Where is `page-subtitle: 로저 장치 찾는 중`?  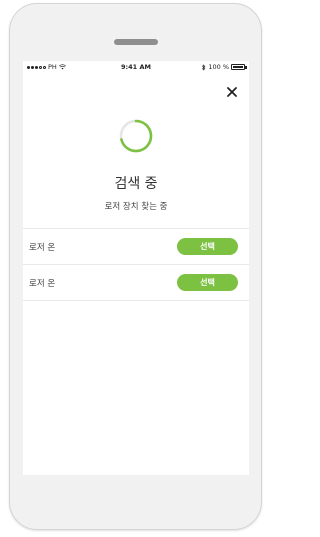 page-subtitle: 로저 장치 찾는 중 is located at coordinates (136, 207).